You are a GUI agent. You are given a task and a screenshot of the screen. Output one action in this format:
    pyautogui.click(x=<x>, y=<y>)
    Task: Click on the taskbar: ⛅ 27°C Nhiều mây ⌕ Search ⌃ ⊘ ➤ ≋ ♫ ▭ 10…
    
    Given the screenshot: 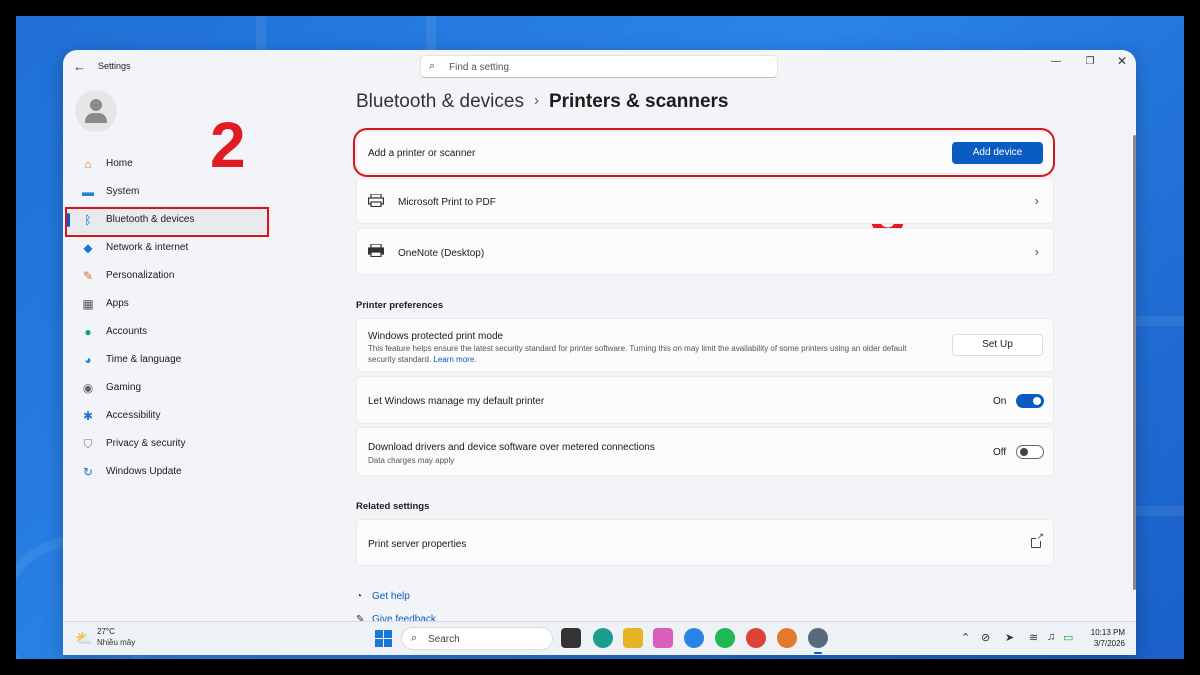 What is the action you would take?
    pyautogui.click(x=599, y=638)
    